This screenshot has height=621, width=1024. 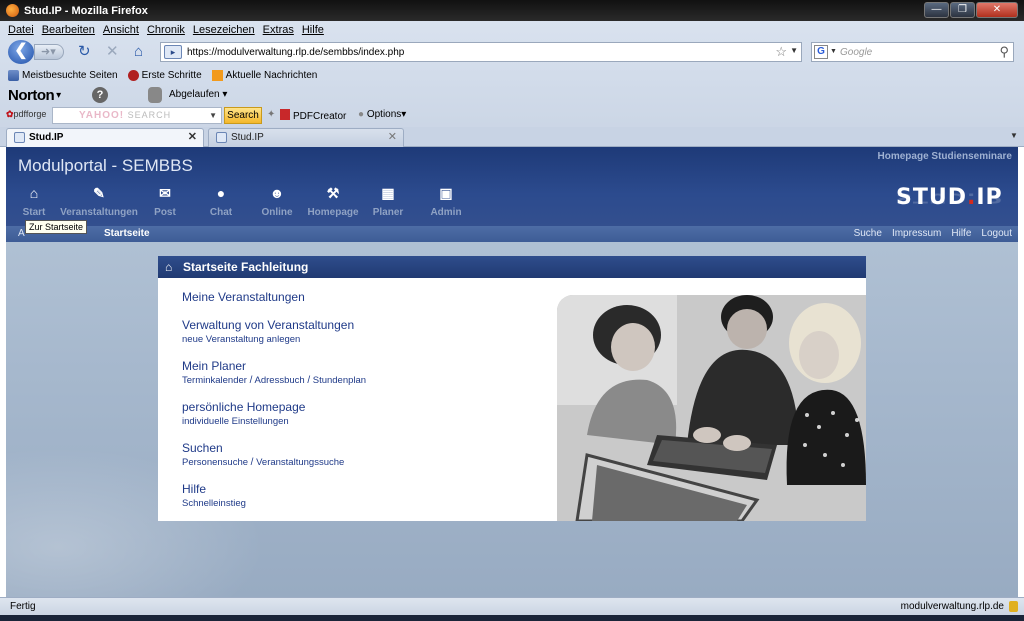 What do you see at coordinates (149, 115) in the screenshot?
I see `yahoo-search-word: SEARCH` at bounding box center [149, 115].